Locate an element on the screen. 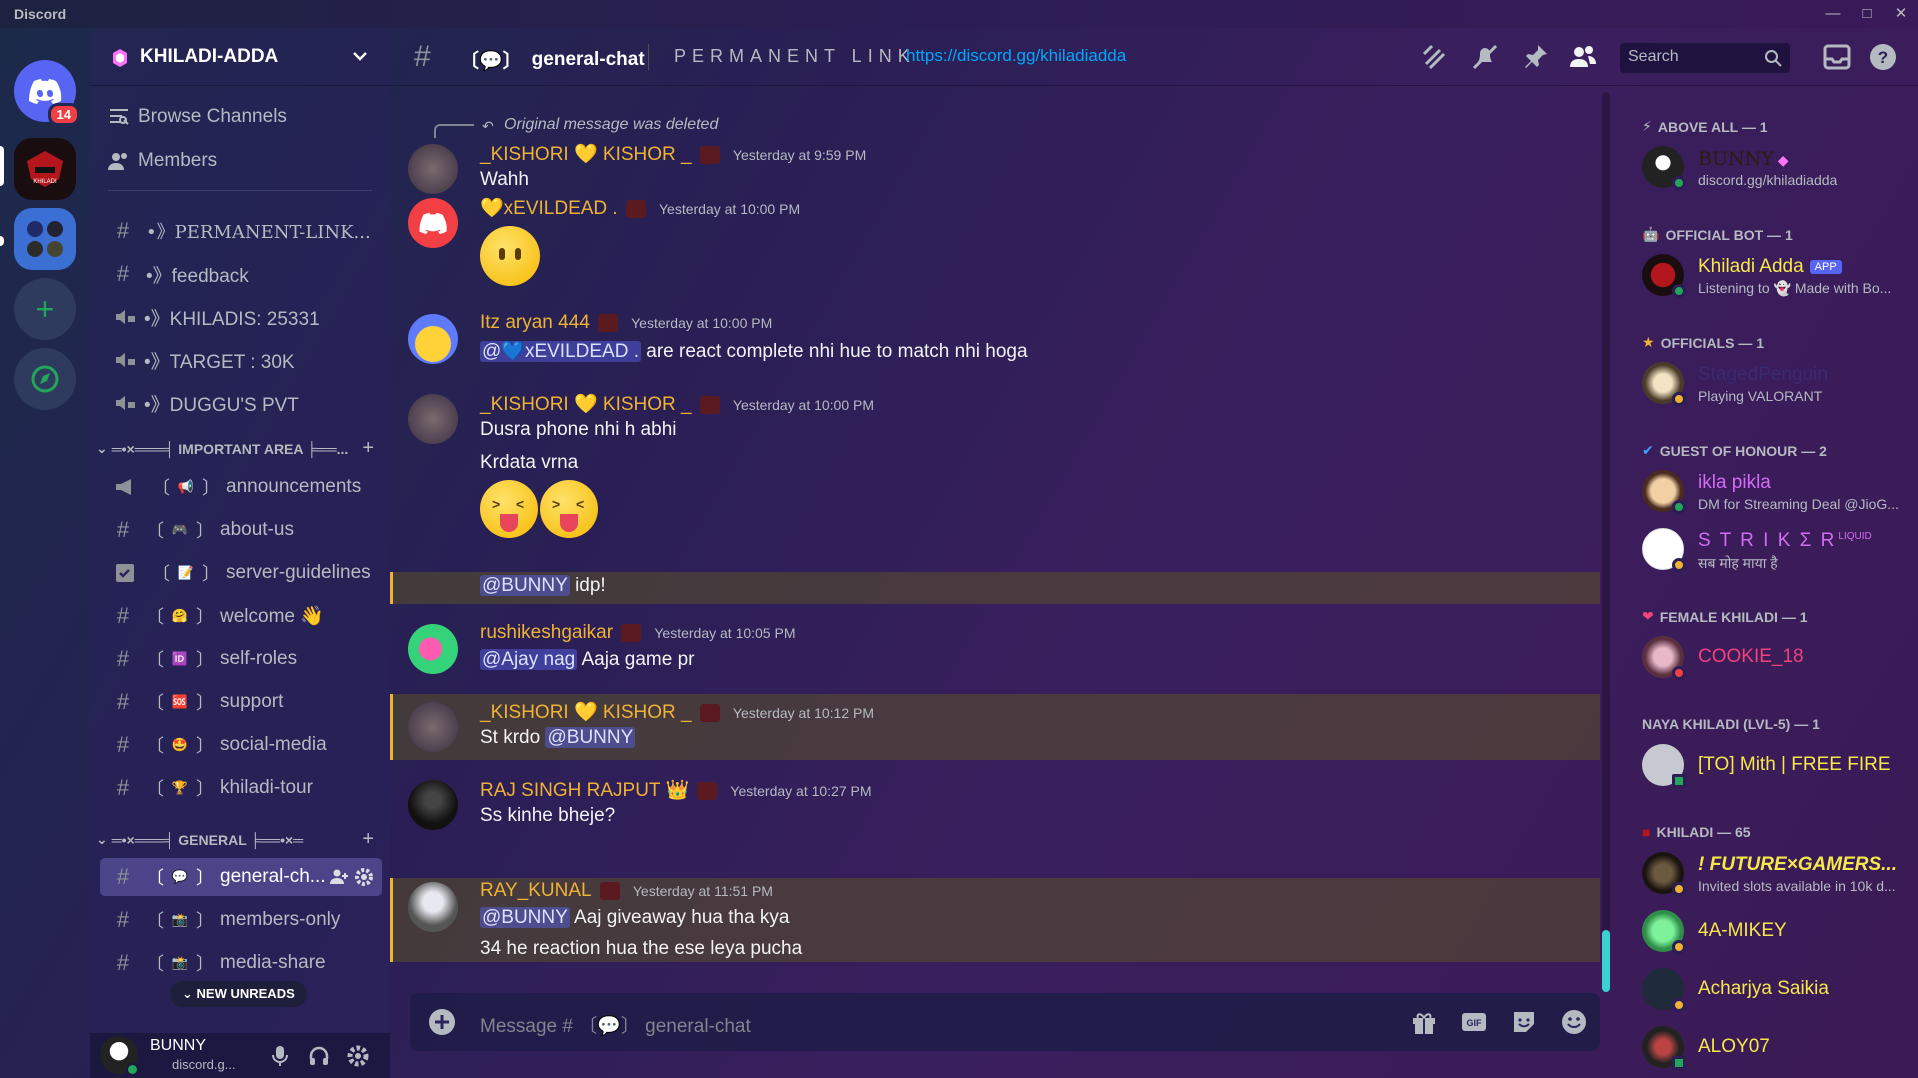 The height and width of the screenshot is (1078, 1918). author-name: Itz aryan 444 is located at coordinates (535, 322).